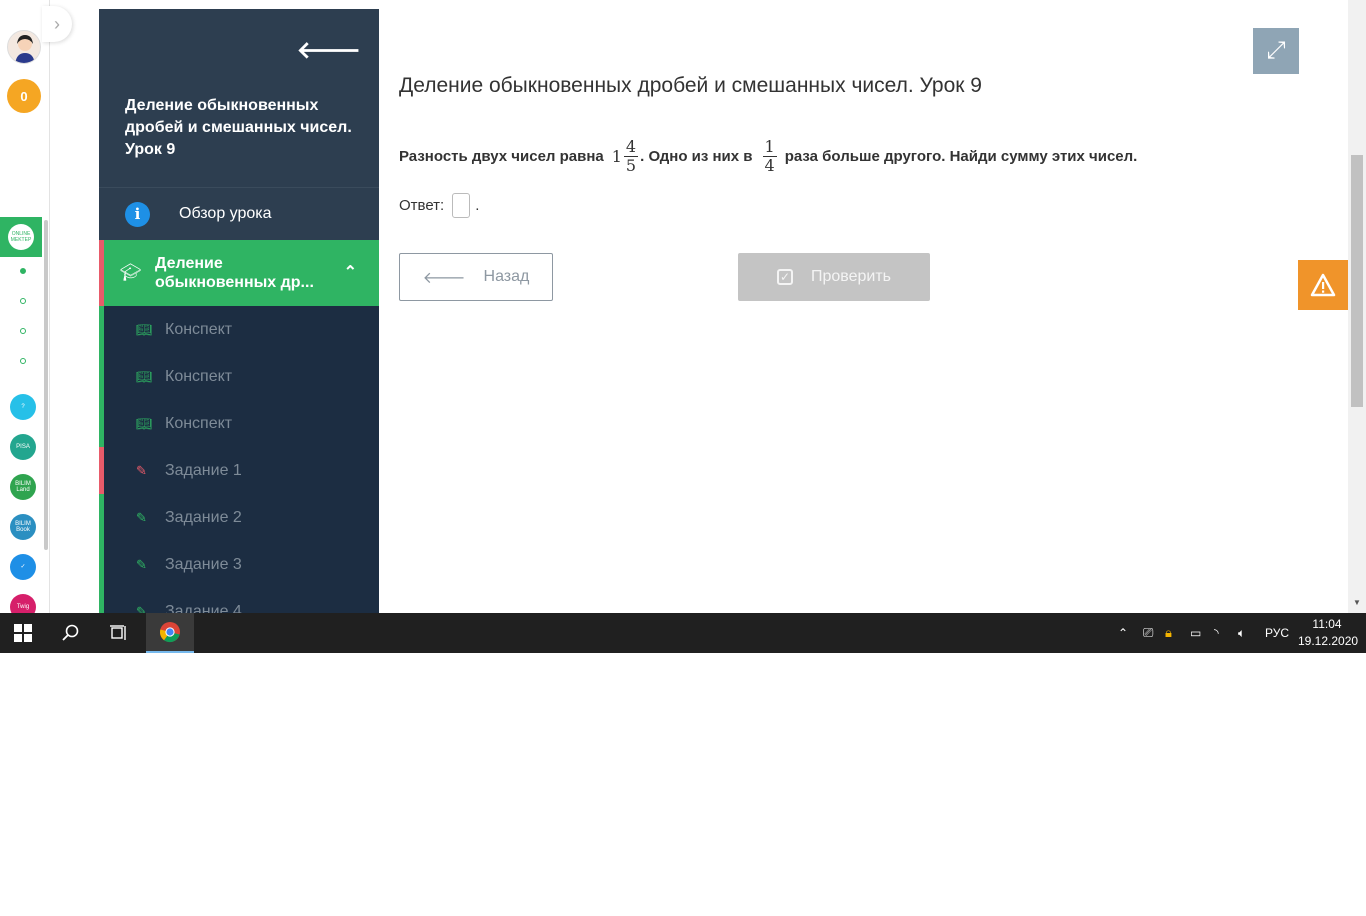 The image size is (1366, 916). Describe the element at coordinates (203, 608) in the screenshot. I see `sidebar-item-label: Задание 4` at that location.